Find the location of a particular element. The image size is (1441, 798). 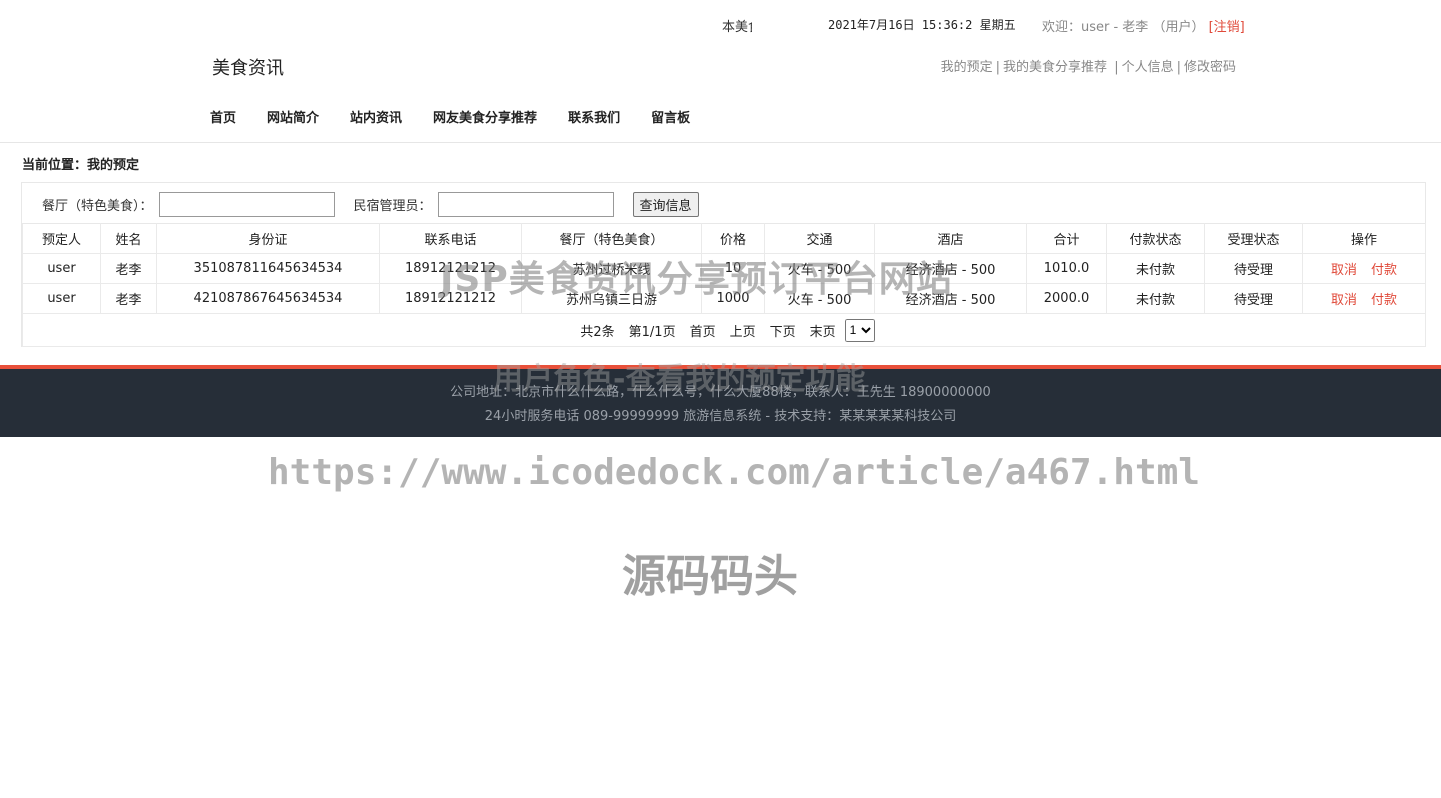

profile-link: 个人信息 is located at coordinates (1148, 67).